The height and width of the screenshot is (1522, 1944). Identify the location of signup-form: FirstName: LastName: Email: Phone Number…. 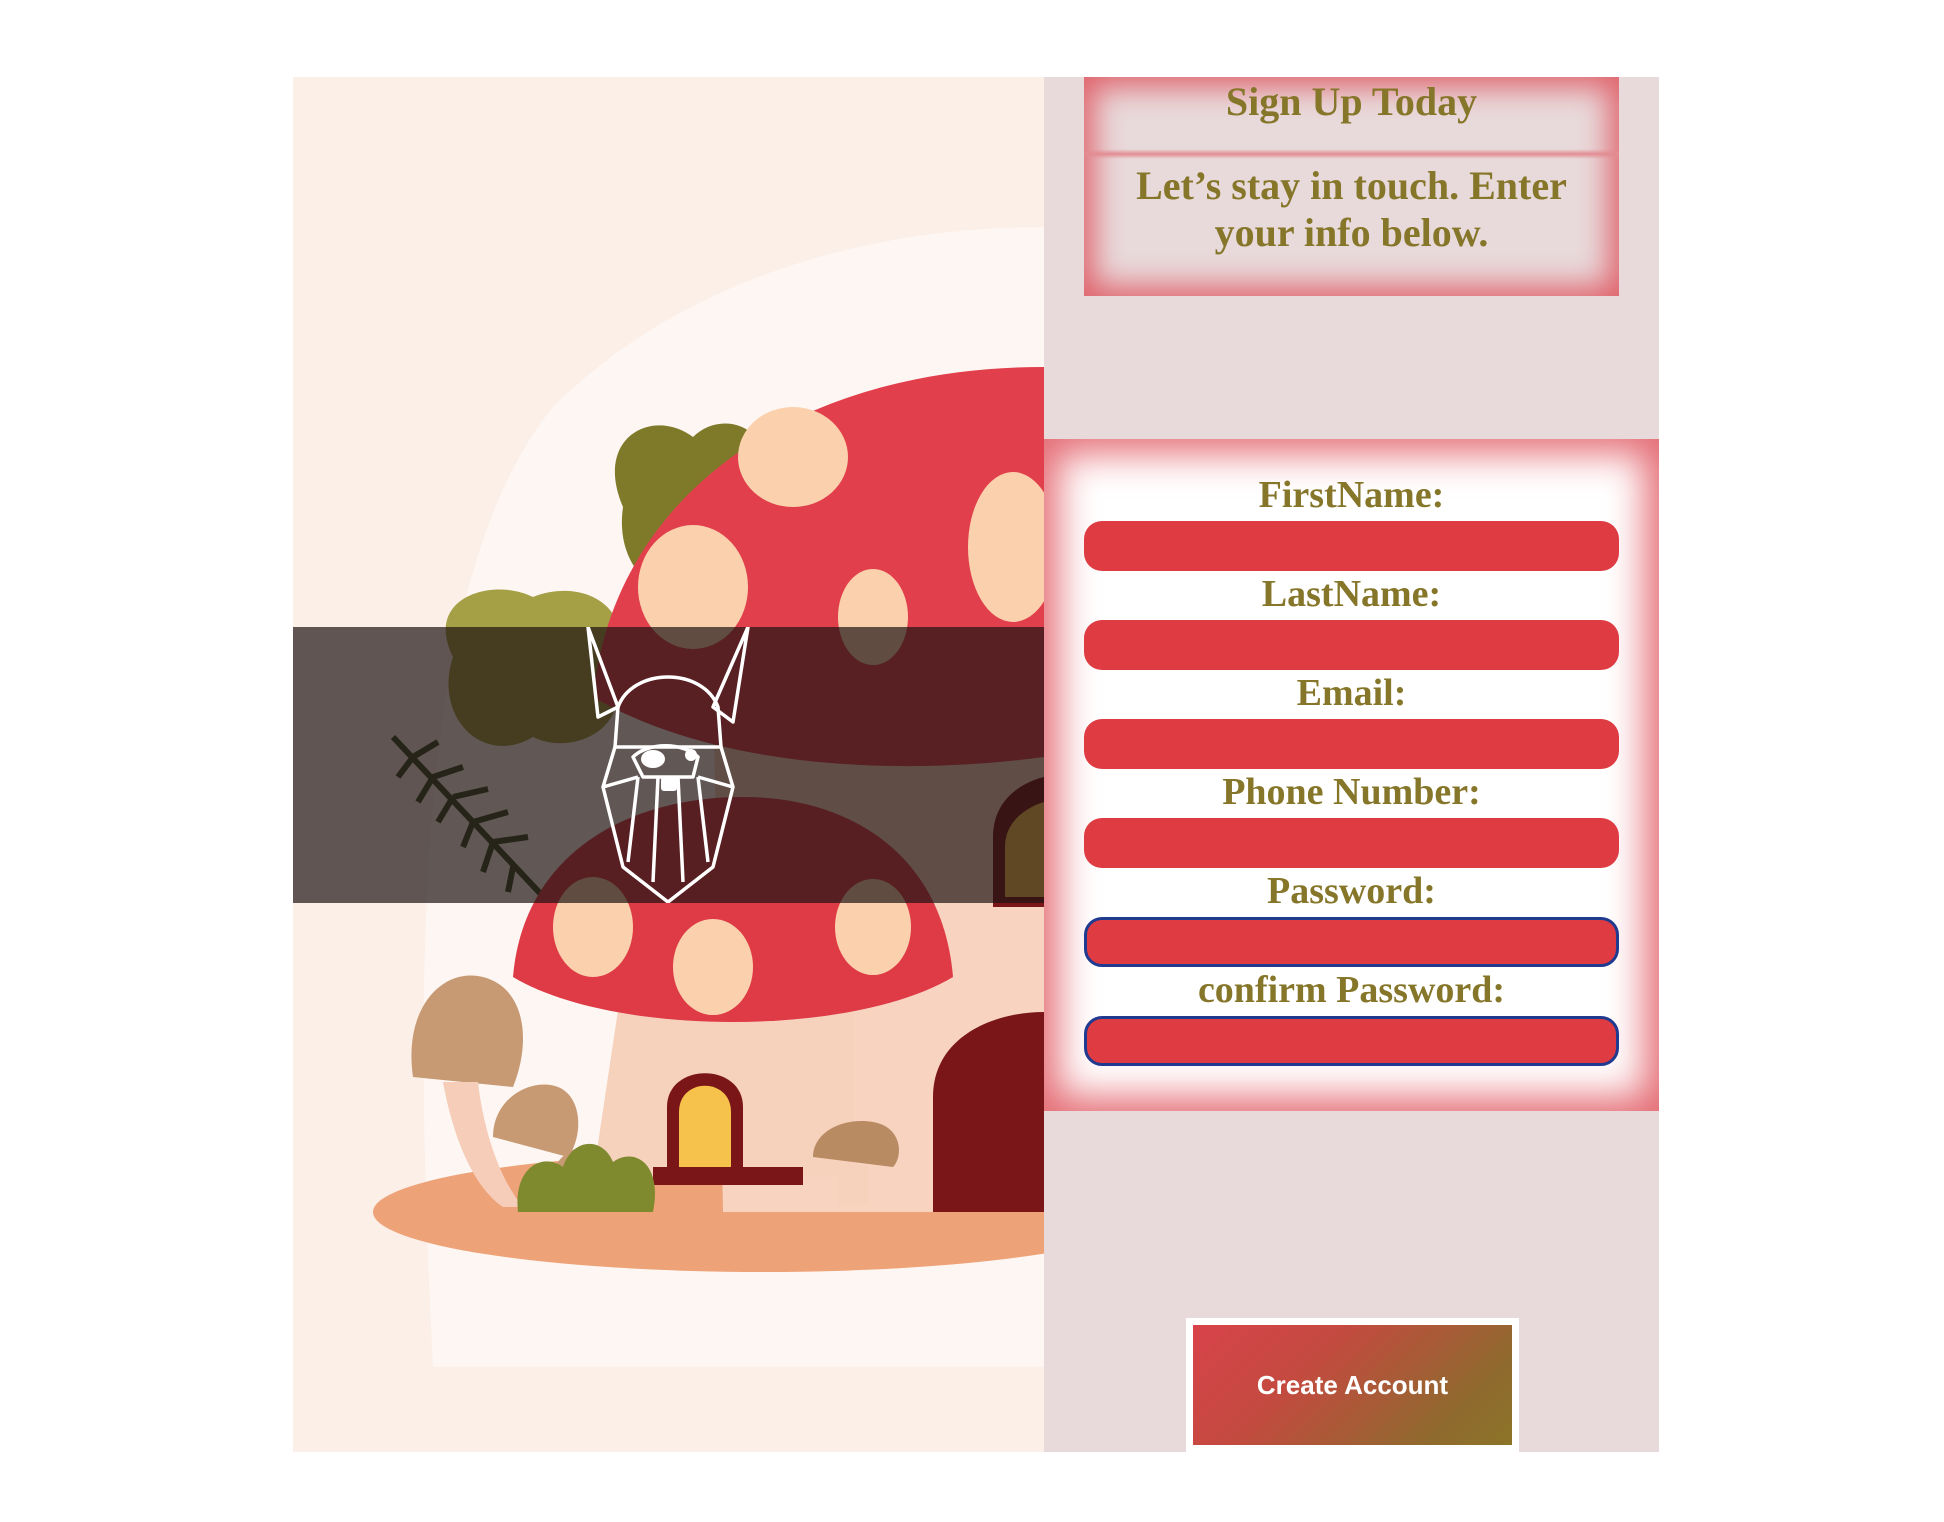
(1351, 775).